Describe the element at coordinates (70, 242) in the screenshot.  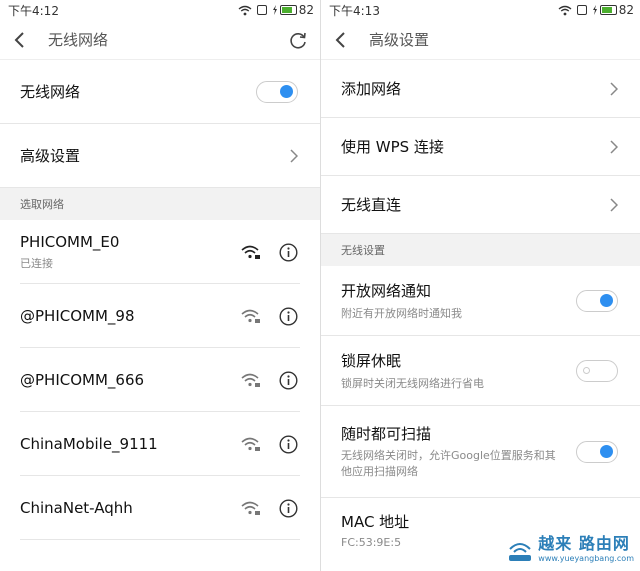
I see `network-name: PHICOMM_E0` at that location.